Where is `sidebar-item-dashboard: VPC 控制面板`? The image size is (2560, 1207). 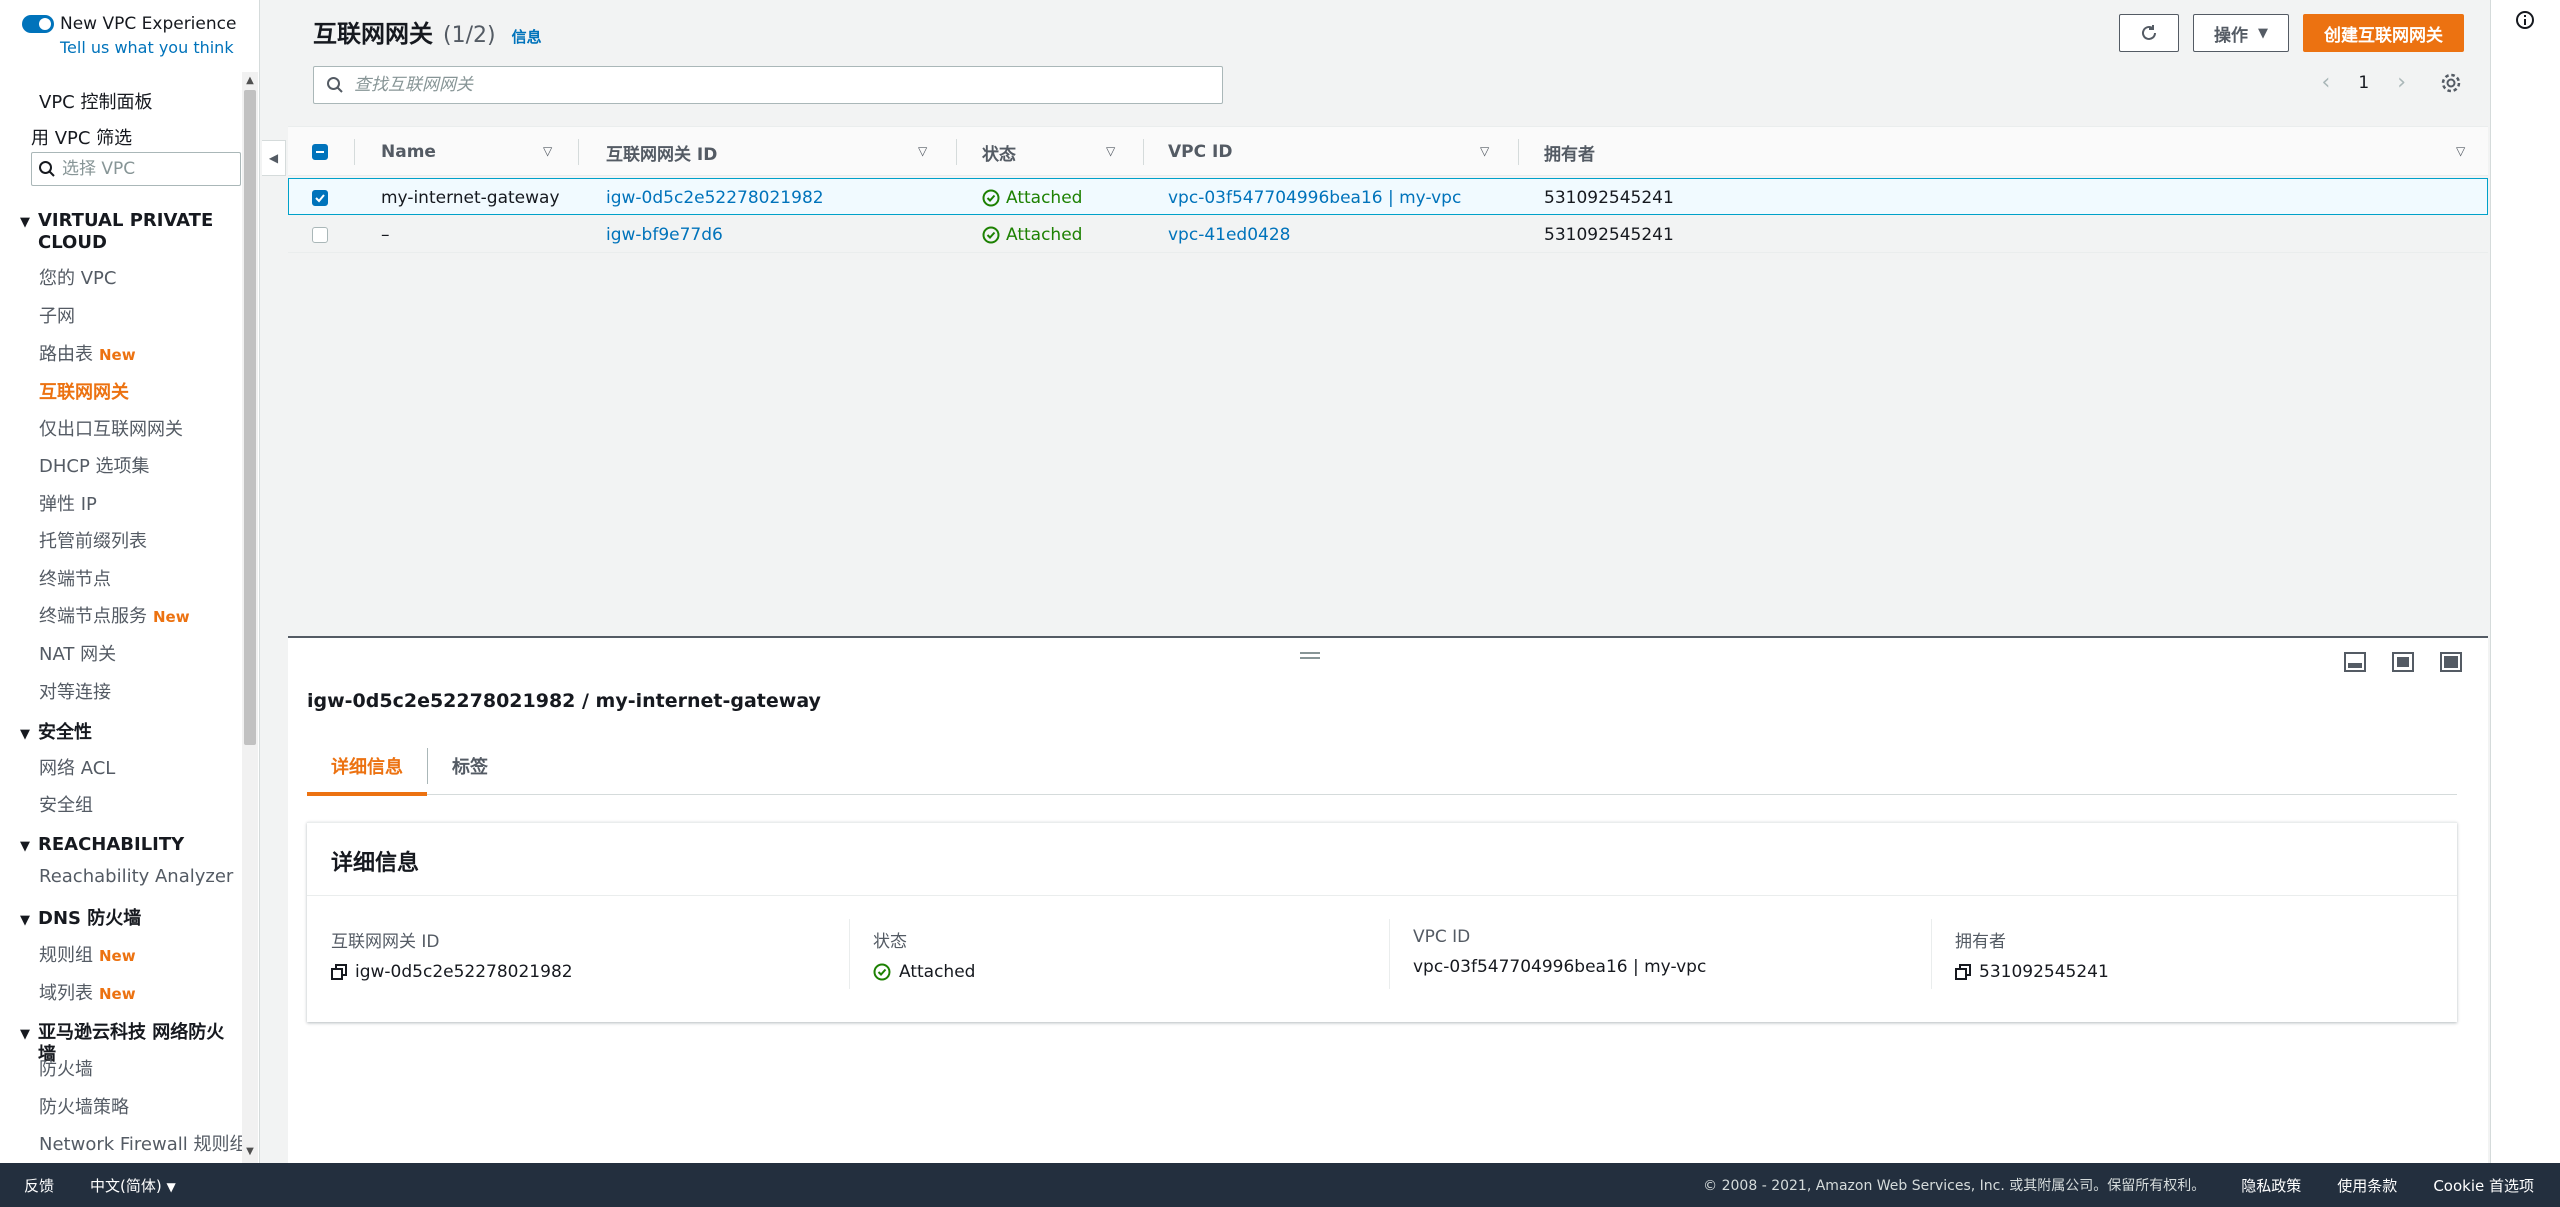
sidebar-item-dashboard: VPC 控制面板 is located at coordinates (95, 101).